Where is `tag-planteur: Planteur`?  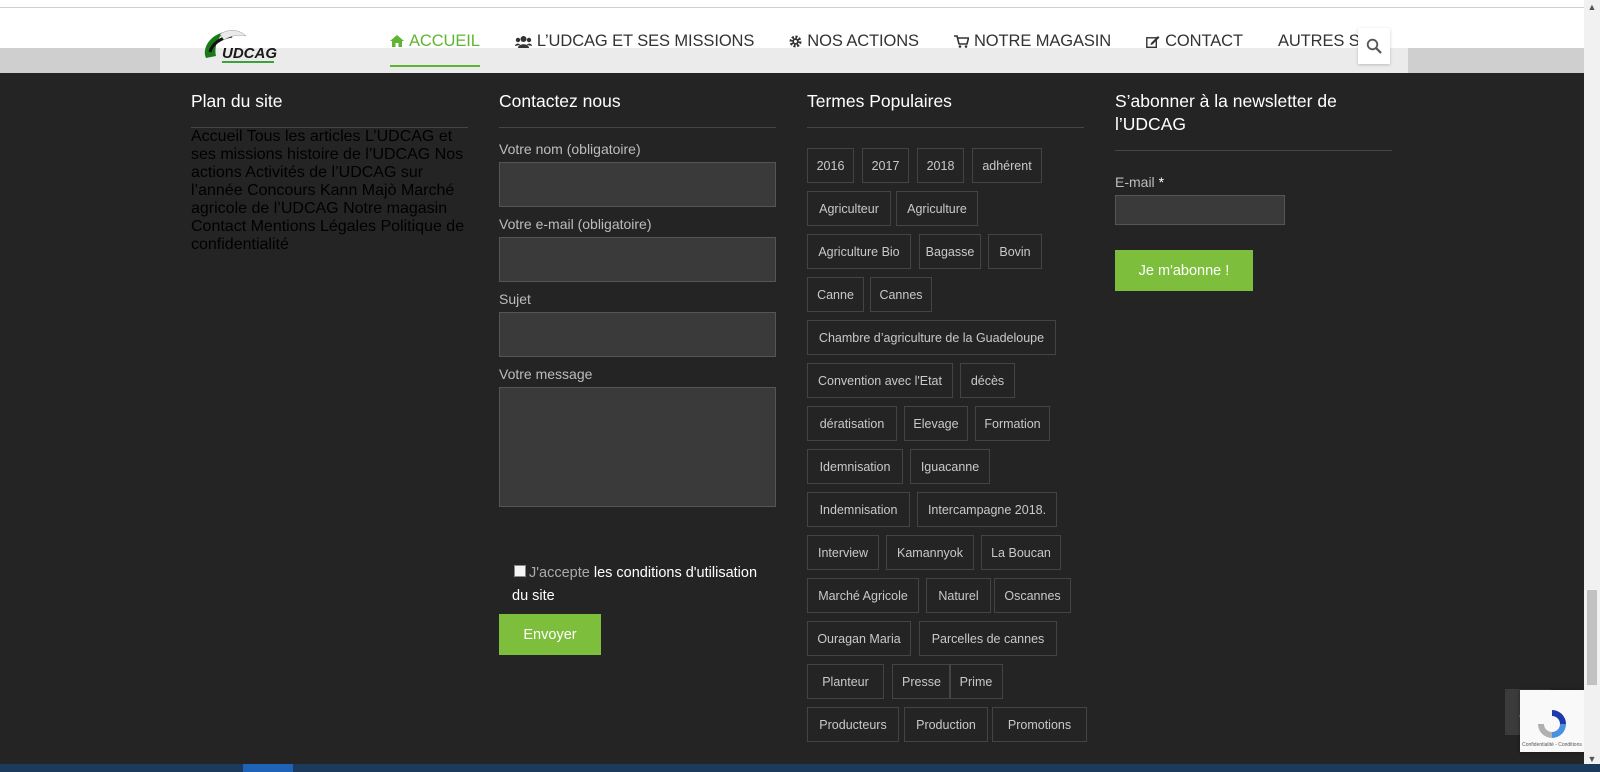
tag-planteur: Planteur is located at coordinates (845, 681).